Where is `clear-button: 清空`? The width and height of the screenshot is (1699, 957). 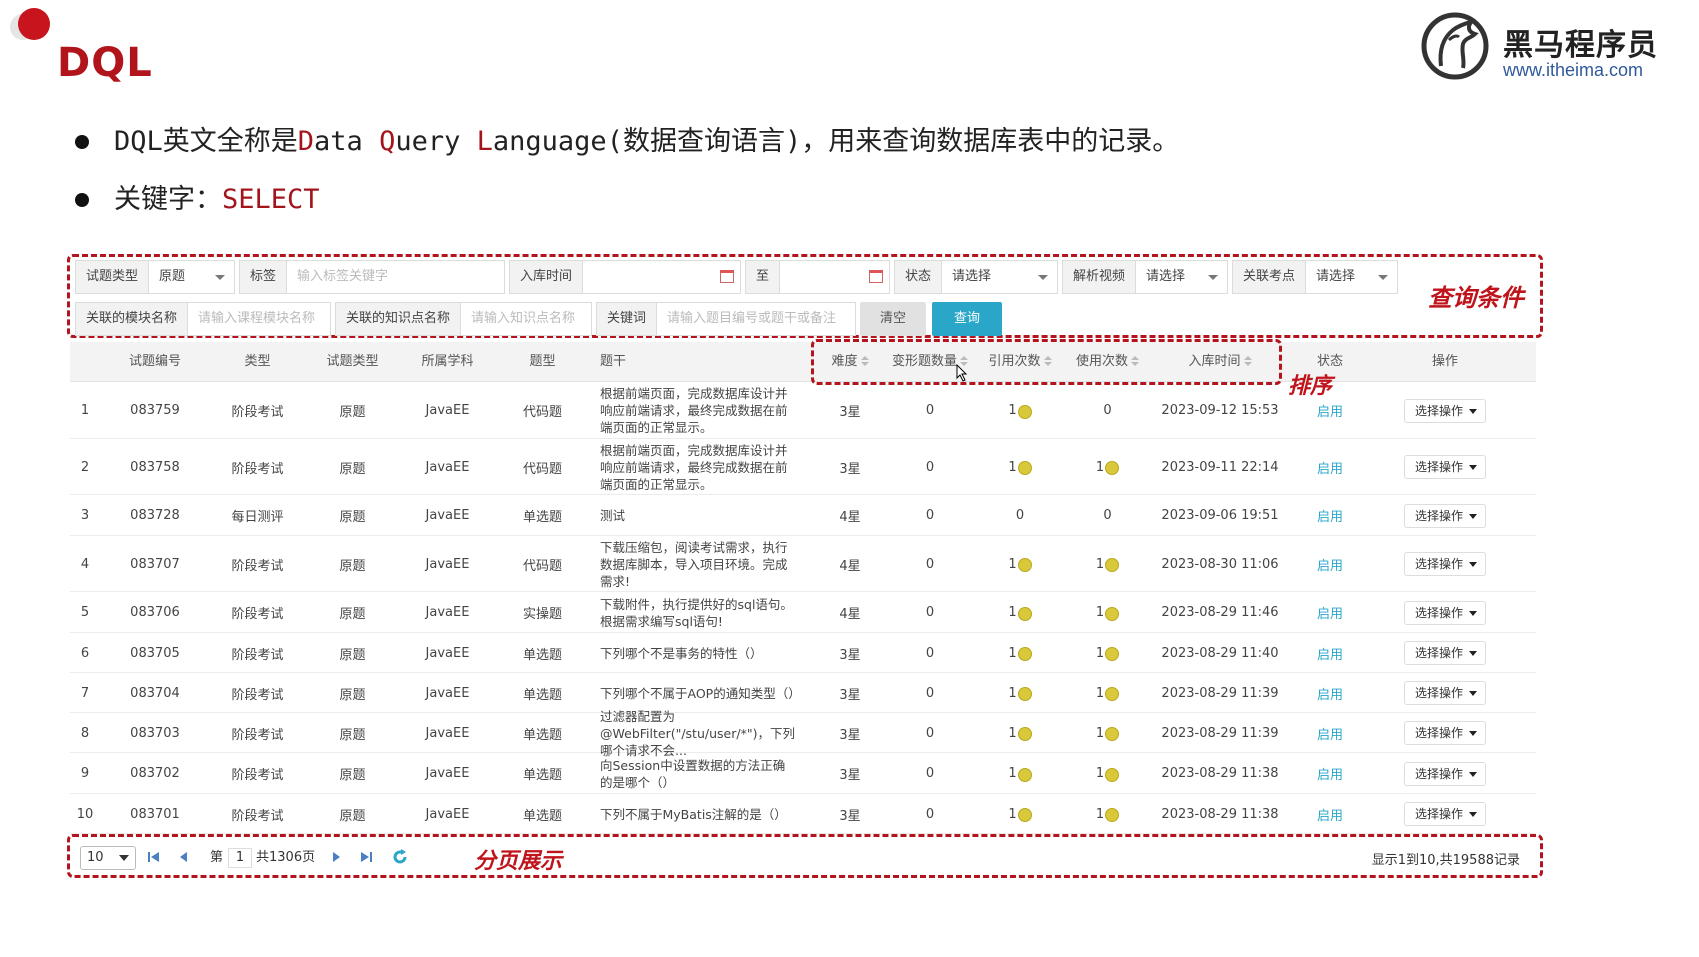 clear-button: 清空 is located at coordinates (893, 319).